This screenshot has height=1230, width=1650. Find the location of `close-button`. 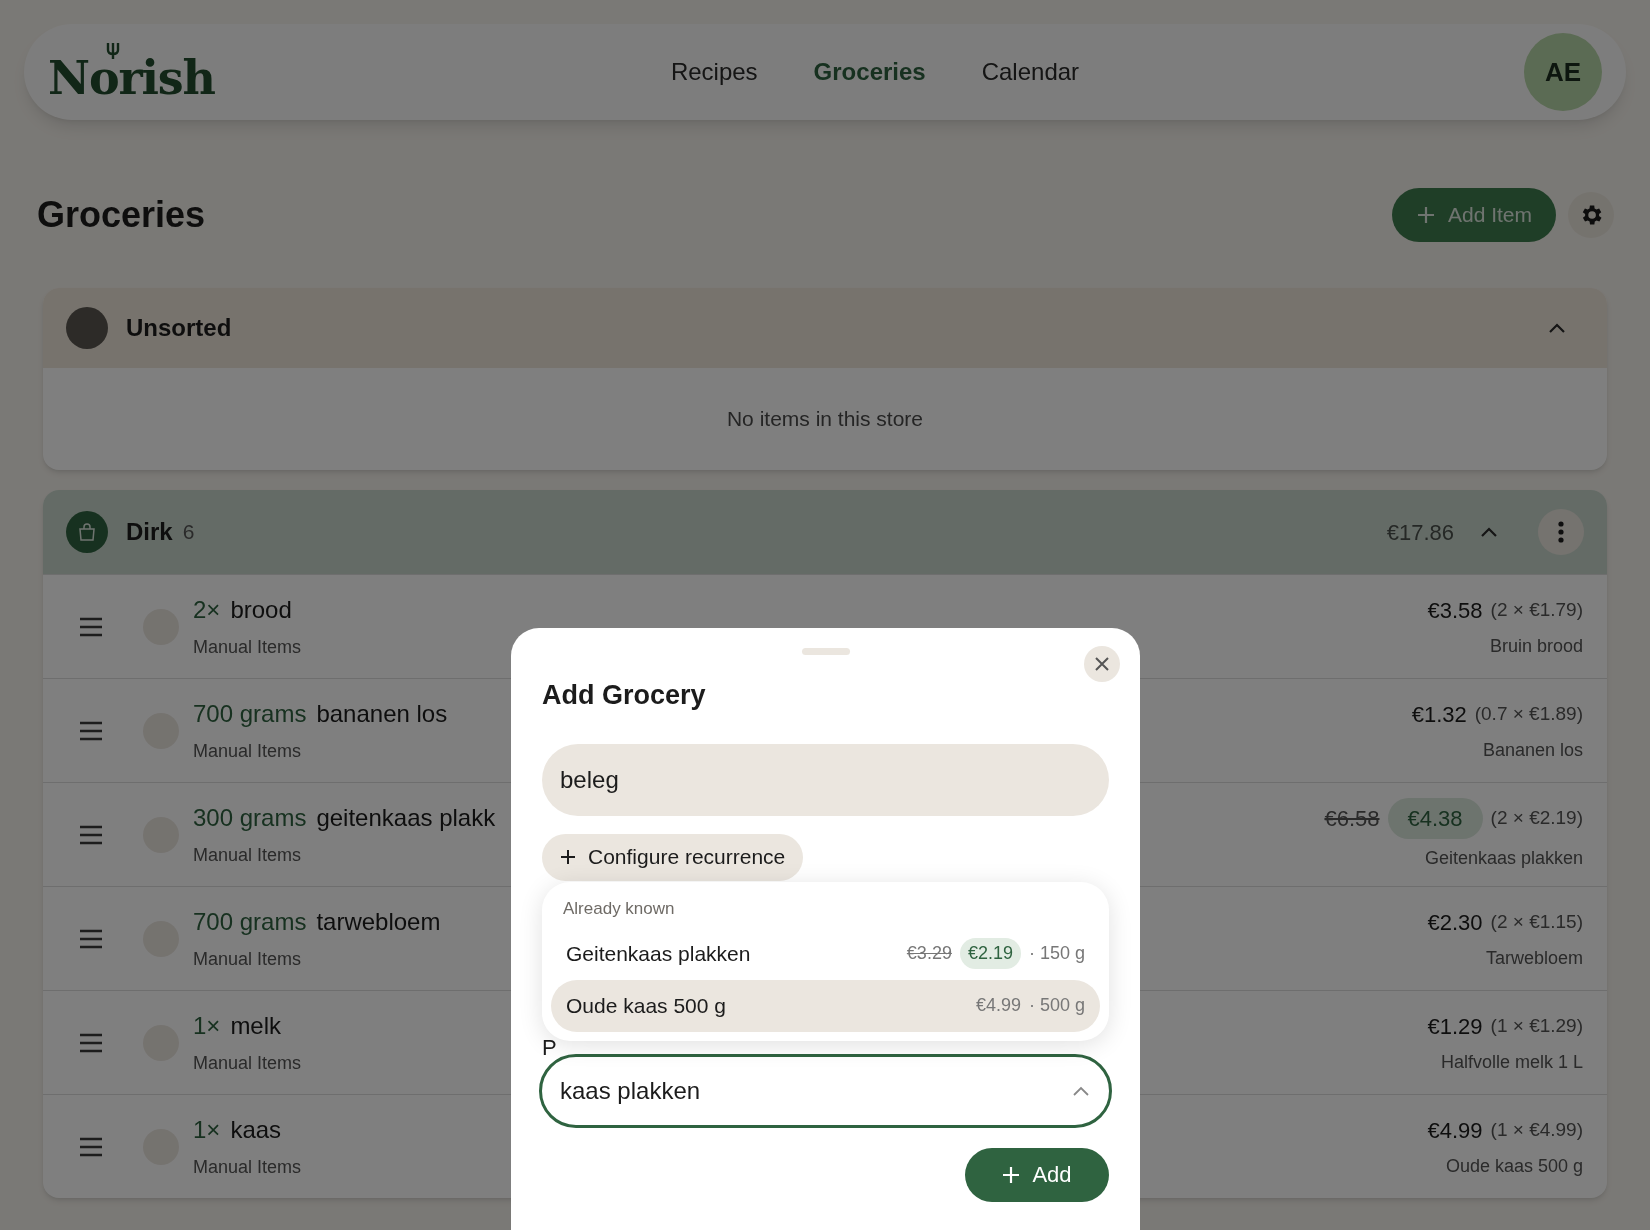

close-button is located at coordinates (1102, 664).